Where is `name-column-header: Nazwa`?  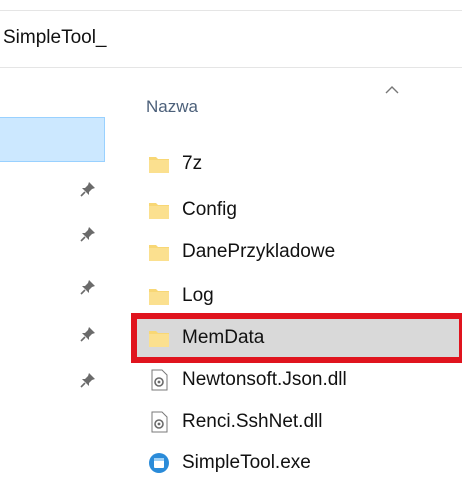
name-column-header: Nazwa is located at coordinates (172, 107).